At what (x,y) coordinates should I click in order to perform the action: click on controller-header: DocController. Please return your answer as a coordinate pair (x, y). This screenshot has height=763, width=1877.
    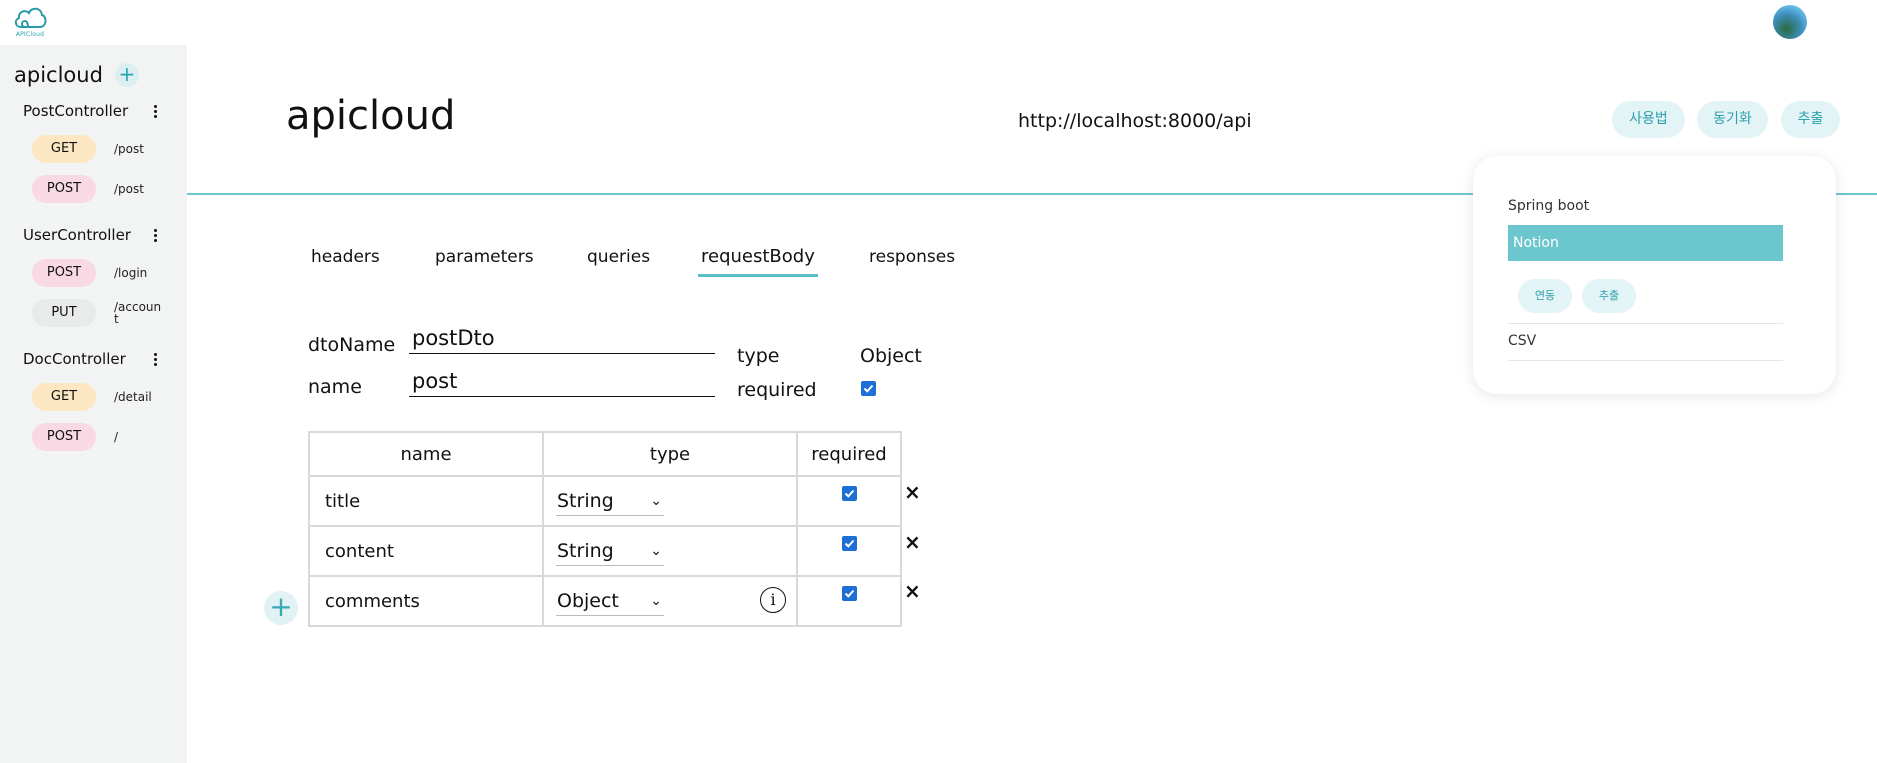
    Looking at the image, I should click on (93, 359).